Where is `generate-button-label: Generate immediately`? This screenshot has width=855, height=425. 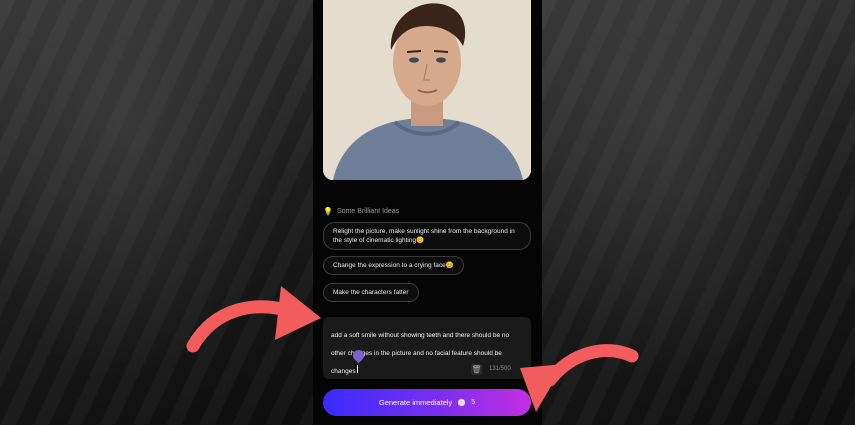
generate-button-label: Generate immediately is located at coordinates (415, 402).